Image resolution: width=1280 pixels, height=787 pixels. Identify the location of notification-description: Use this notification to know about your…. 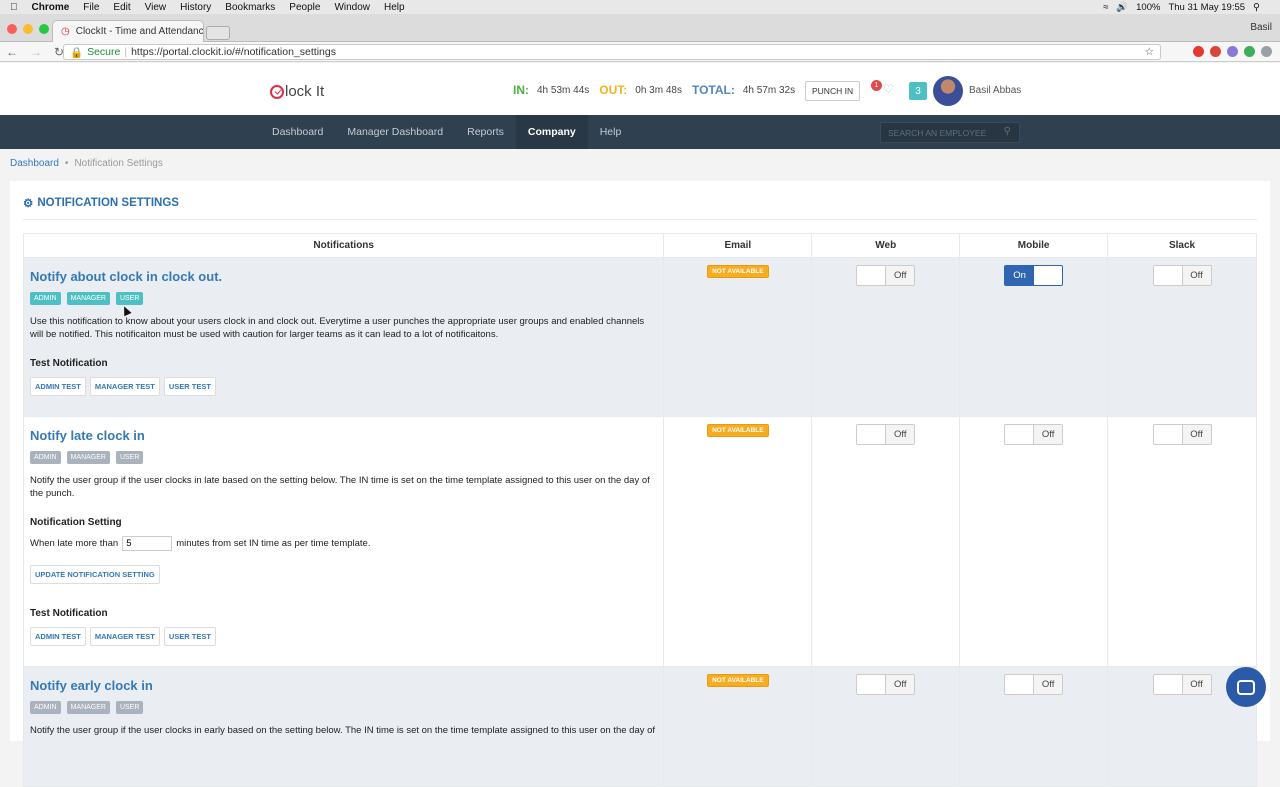
(337, 328).